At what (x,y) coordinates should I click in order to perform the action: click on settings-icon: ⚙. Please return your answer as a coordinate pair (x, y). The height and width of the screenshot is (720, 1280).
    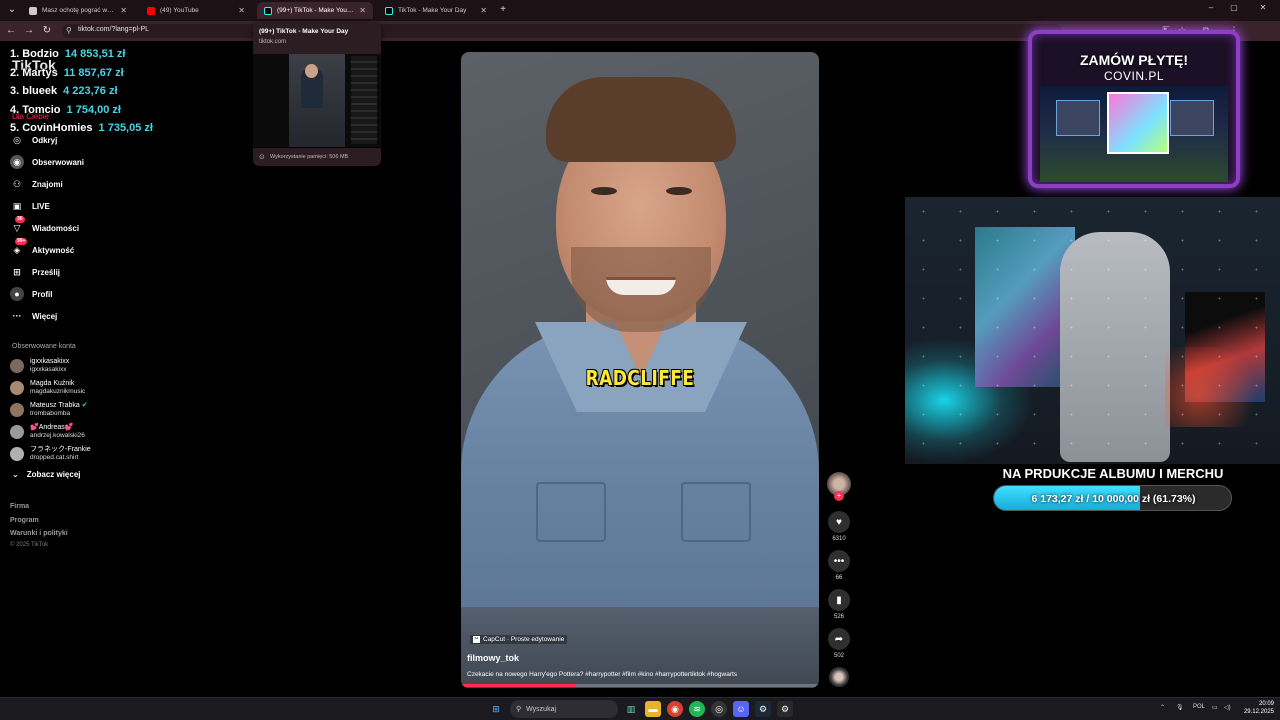
    Looking at the image, I should click on (785, 709).